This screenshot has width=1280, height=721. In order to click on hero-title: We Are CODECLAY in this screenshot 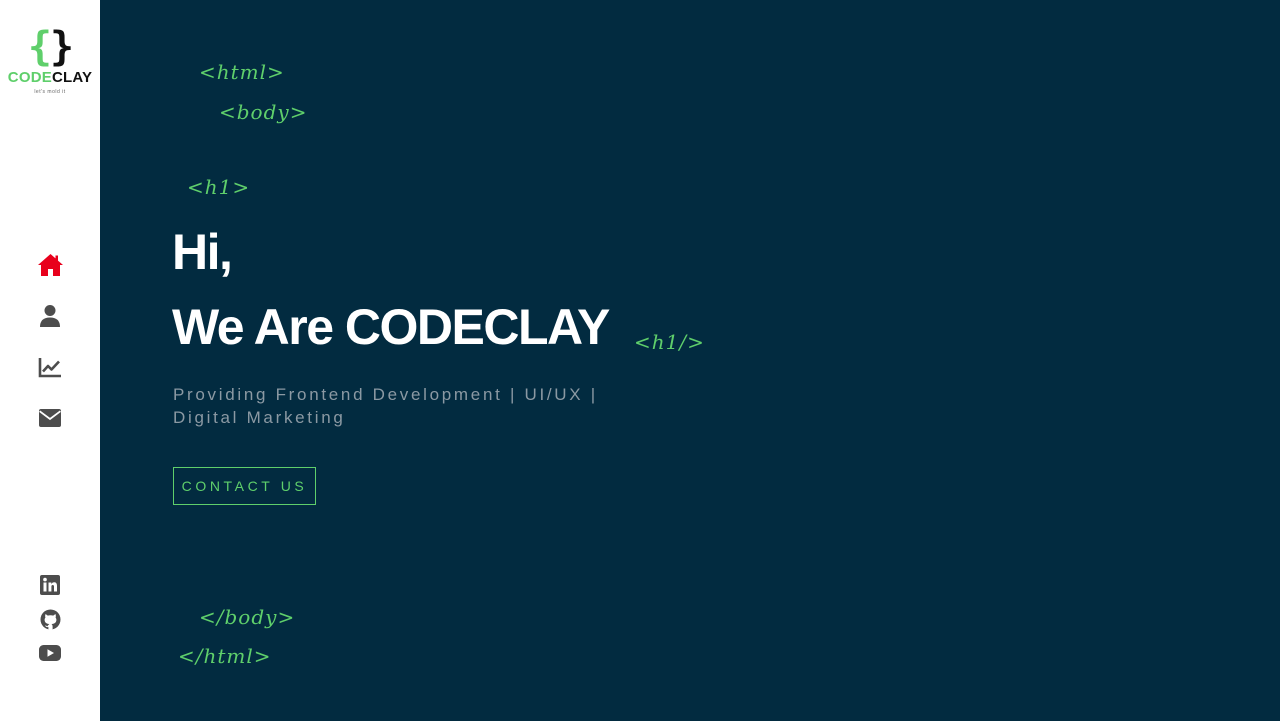, I will do `click(391, 327)`.